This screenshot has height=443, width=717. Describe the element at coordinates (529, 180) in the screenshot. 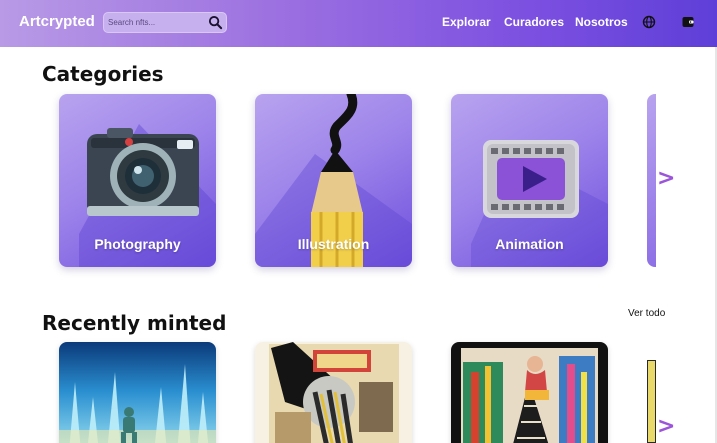

I see `category-card-animation: Animation` at that location.